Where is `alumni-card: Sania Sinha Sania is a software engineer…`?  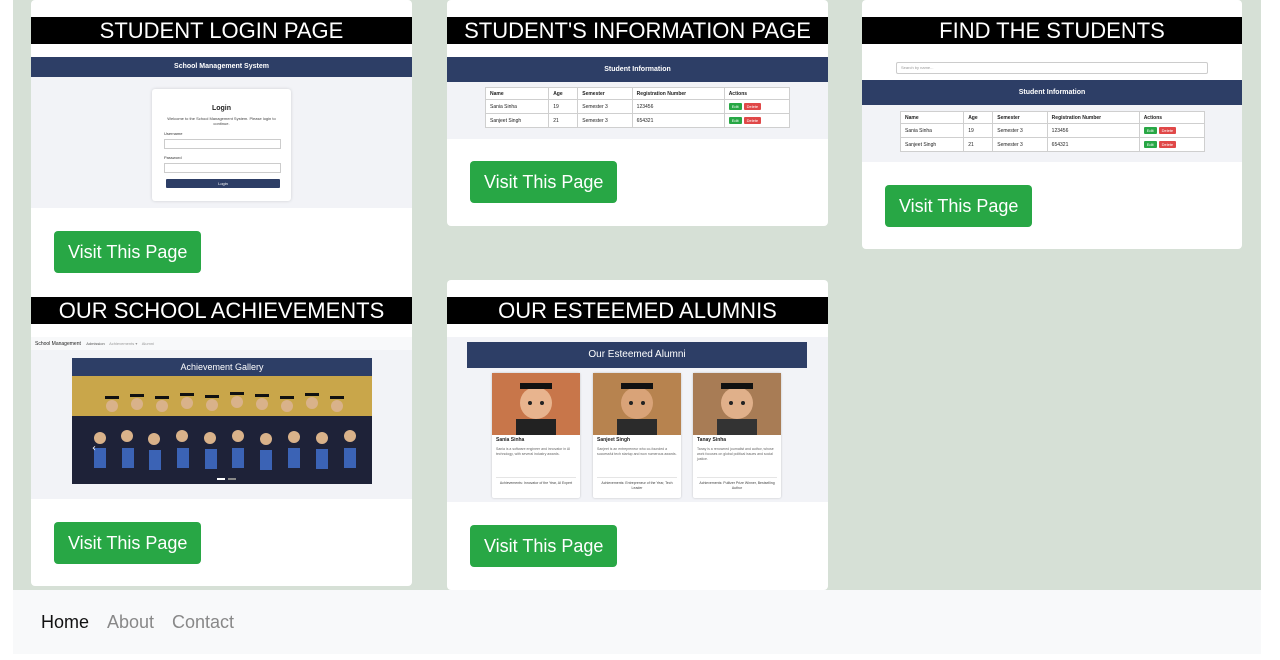
alumni-card: Sania Sinha Sania is a software engineer… is located at coordinates (536, 435).